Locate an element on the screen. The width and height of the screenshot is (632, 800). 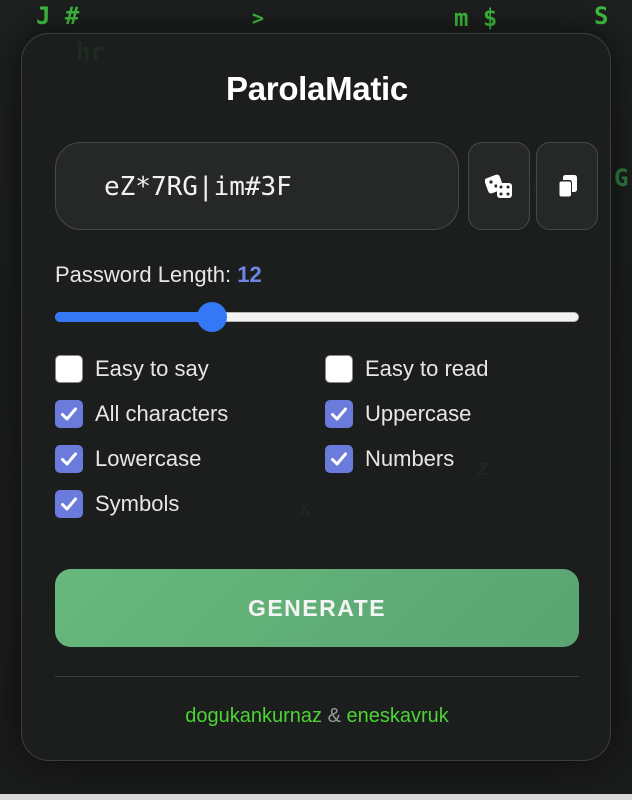
generate-button: GENERATE is located at coordinates (317, 608).